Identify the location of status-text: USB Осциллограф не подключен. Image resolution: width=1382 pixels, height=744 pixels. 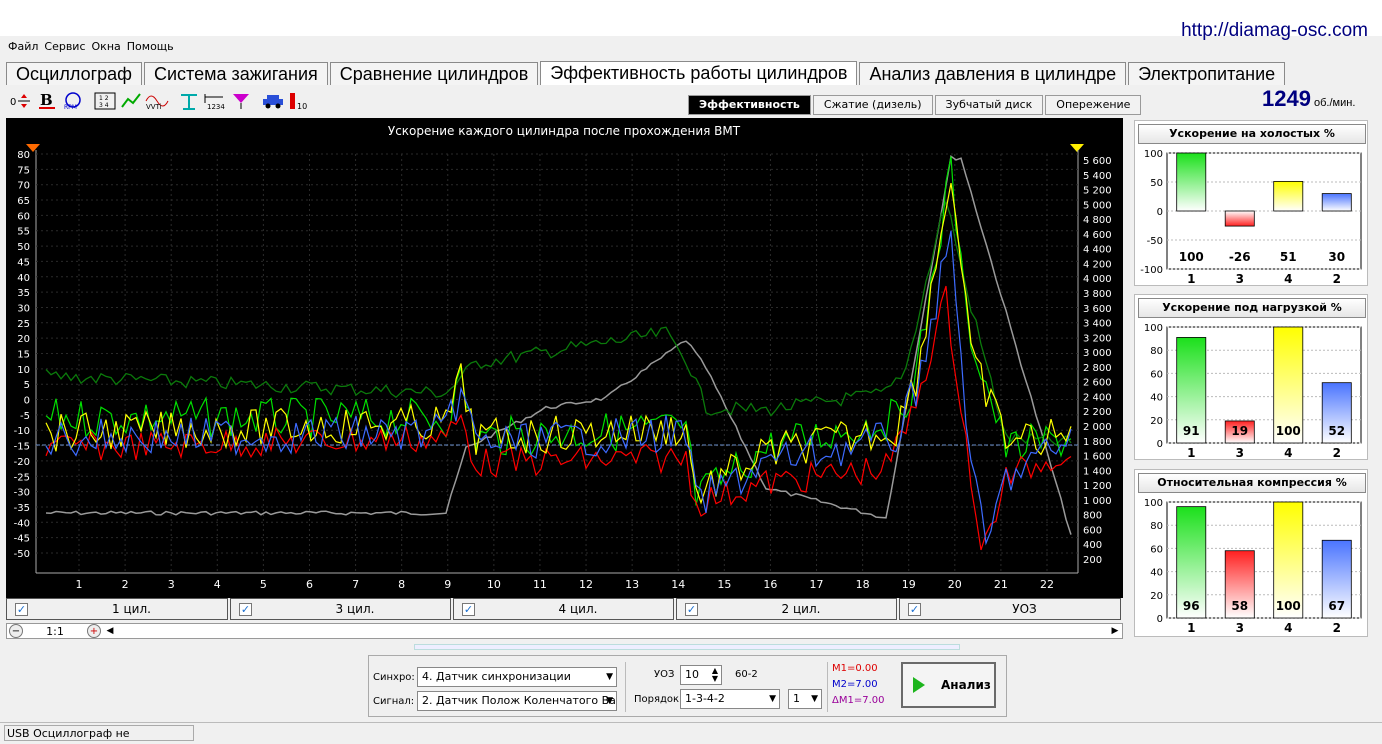
(99, 734).